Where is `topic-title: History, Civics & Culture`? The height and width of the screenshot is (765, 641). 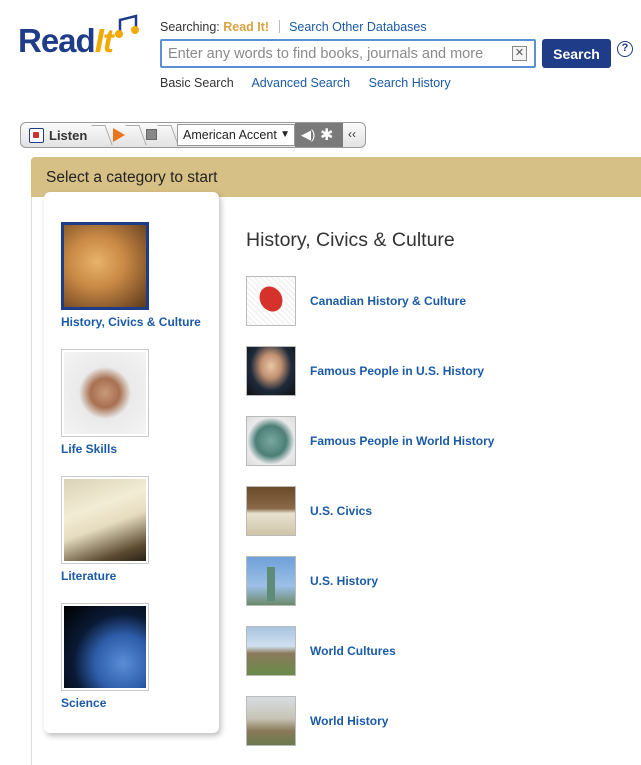
topic-title: History, Civics & Culture is located at coordinates (350, 240).